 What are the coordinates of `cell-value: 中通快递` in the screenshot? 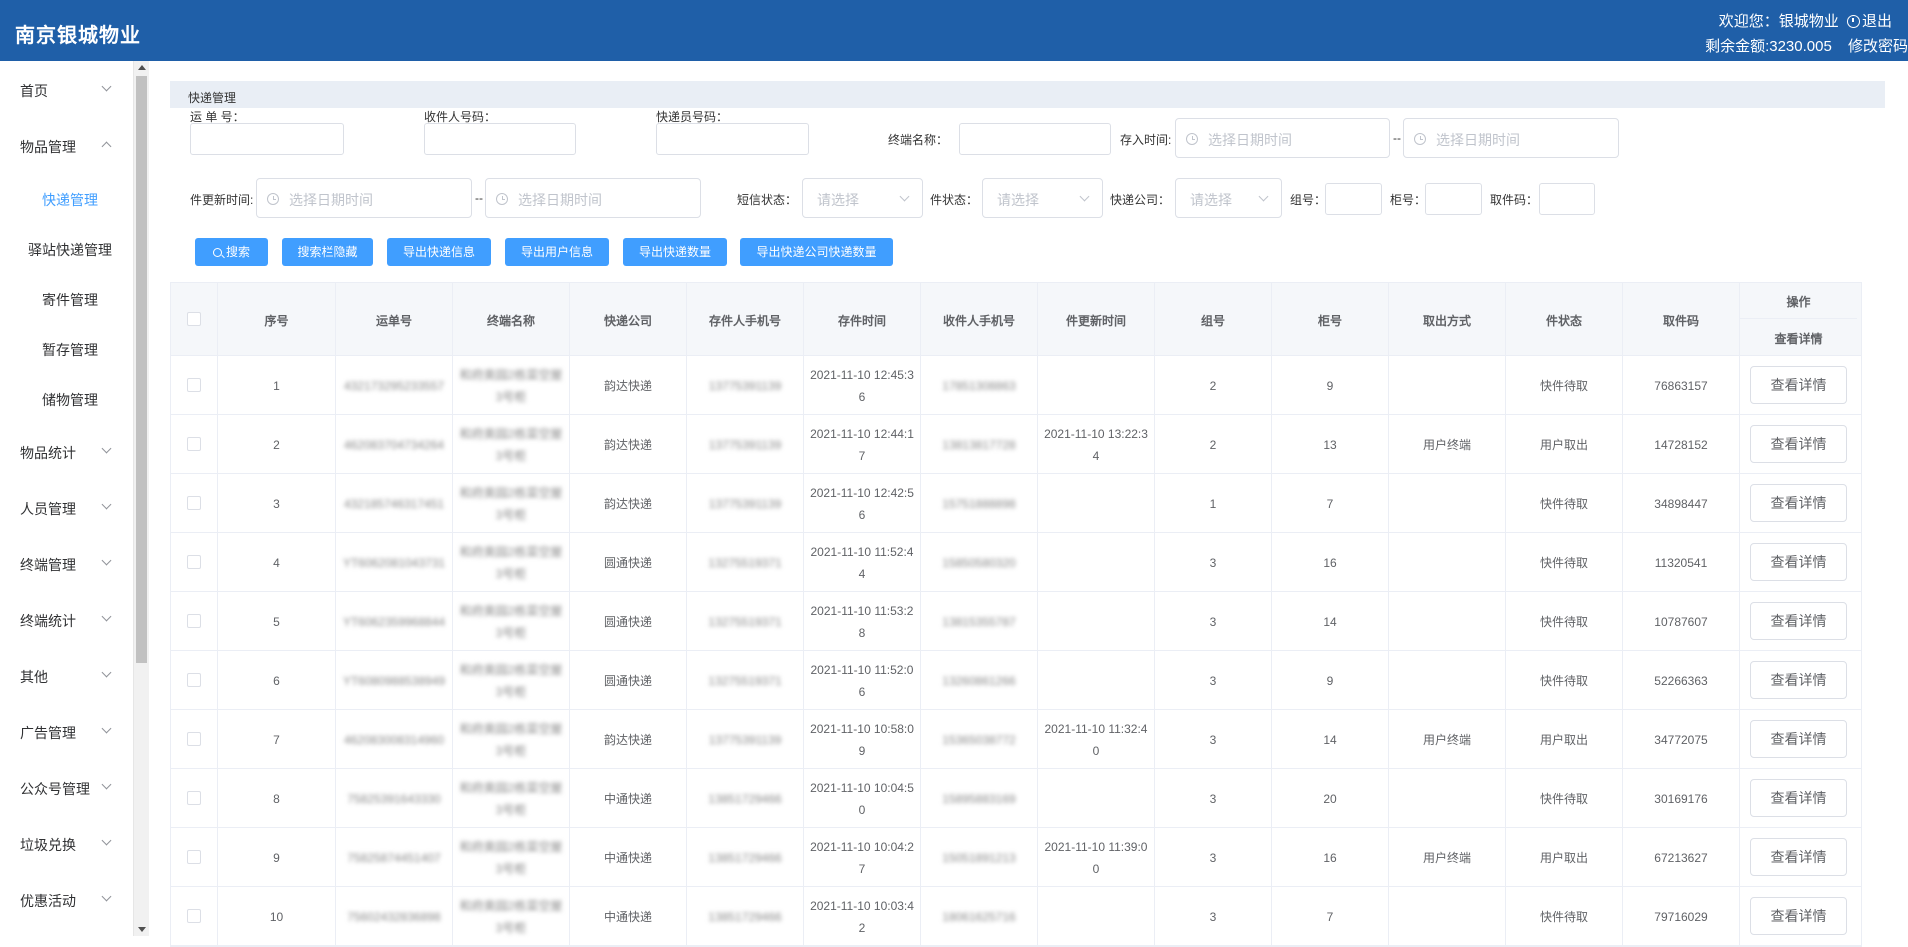 It's located at (627, 798).